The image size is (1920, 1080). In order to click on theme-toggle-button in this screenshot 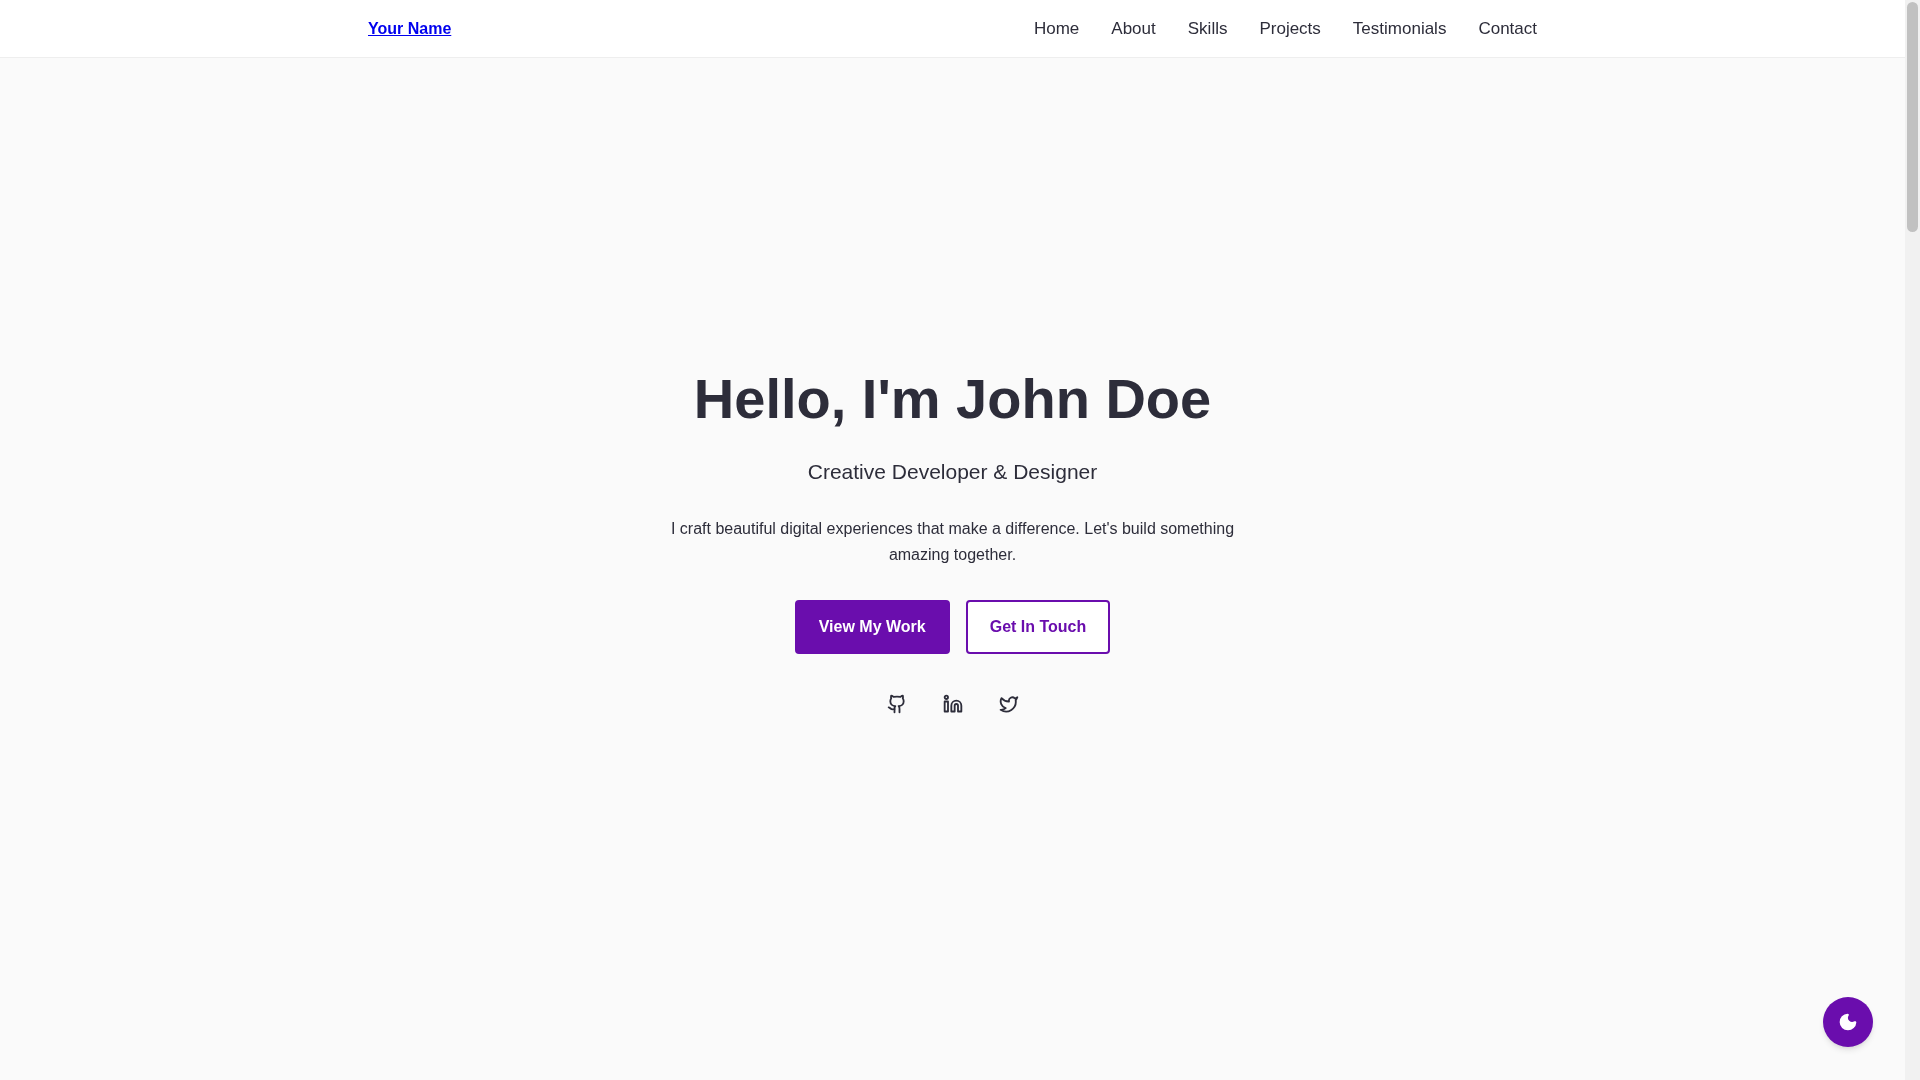, I will do `click(1848, 1022)`.